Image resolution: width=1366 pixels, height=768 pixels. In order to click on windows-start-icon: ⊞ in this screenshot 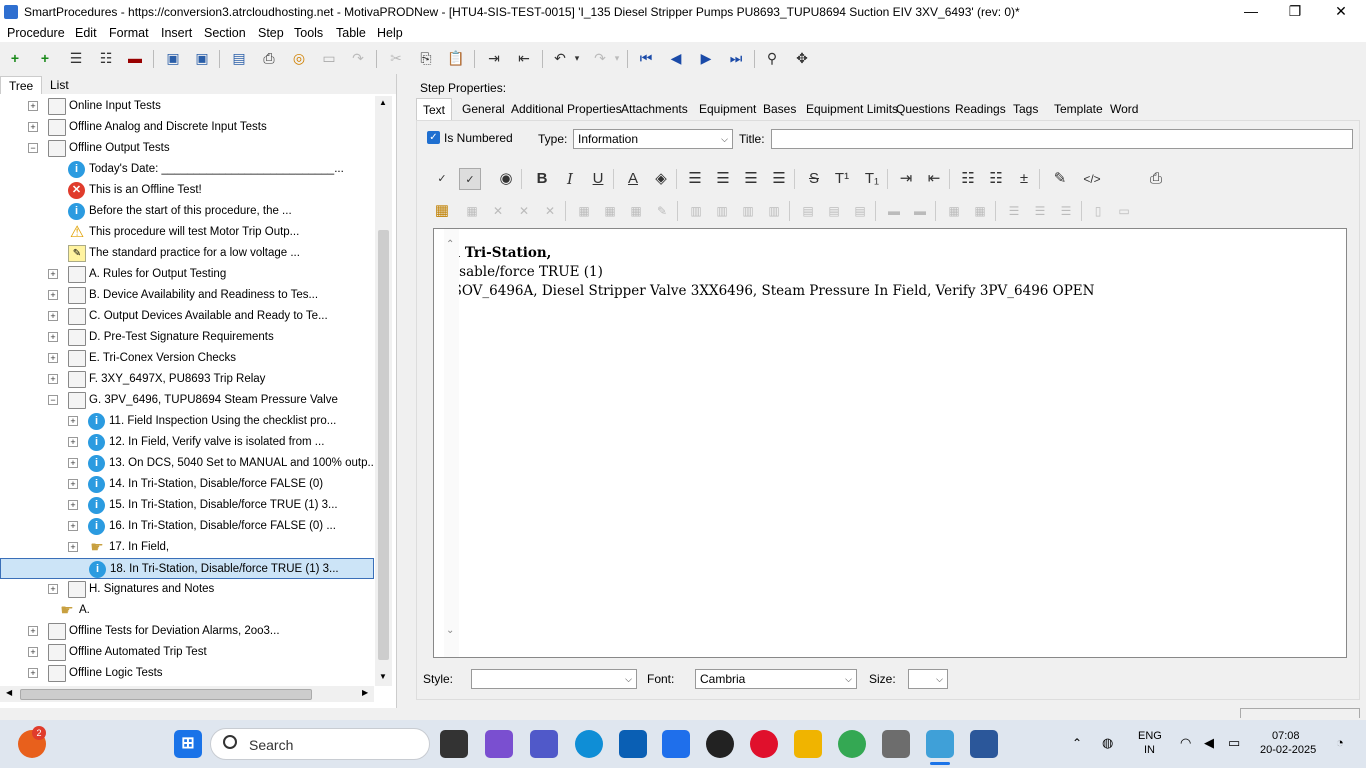, I will do `click(188, 744)`.